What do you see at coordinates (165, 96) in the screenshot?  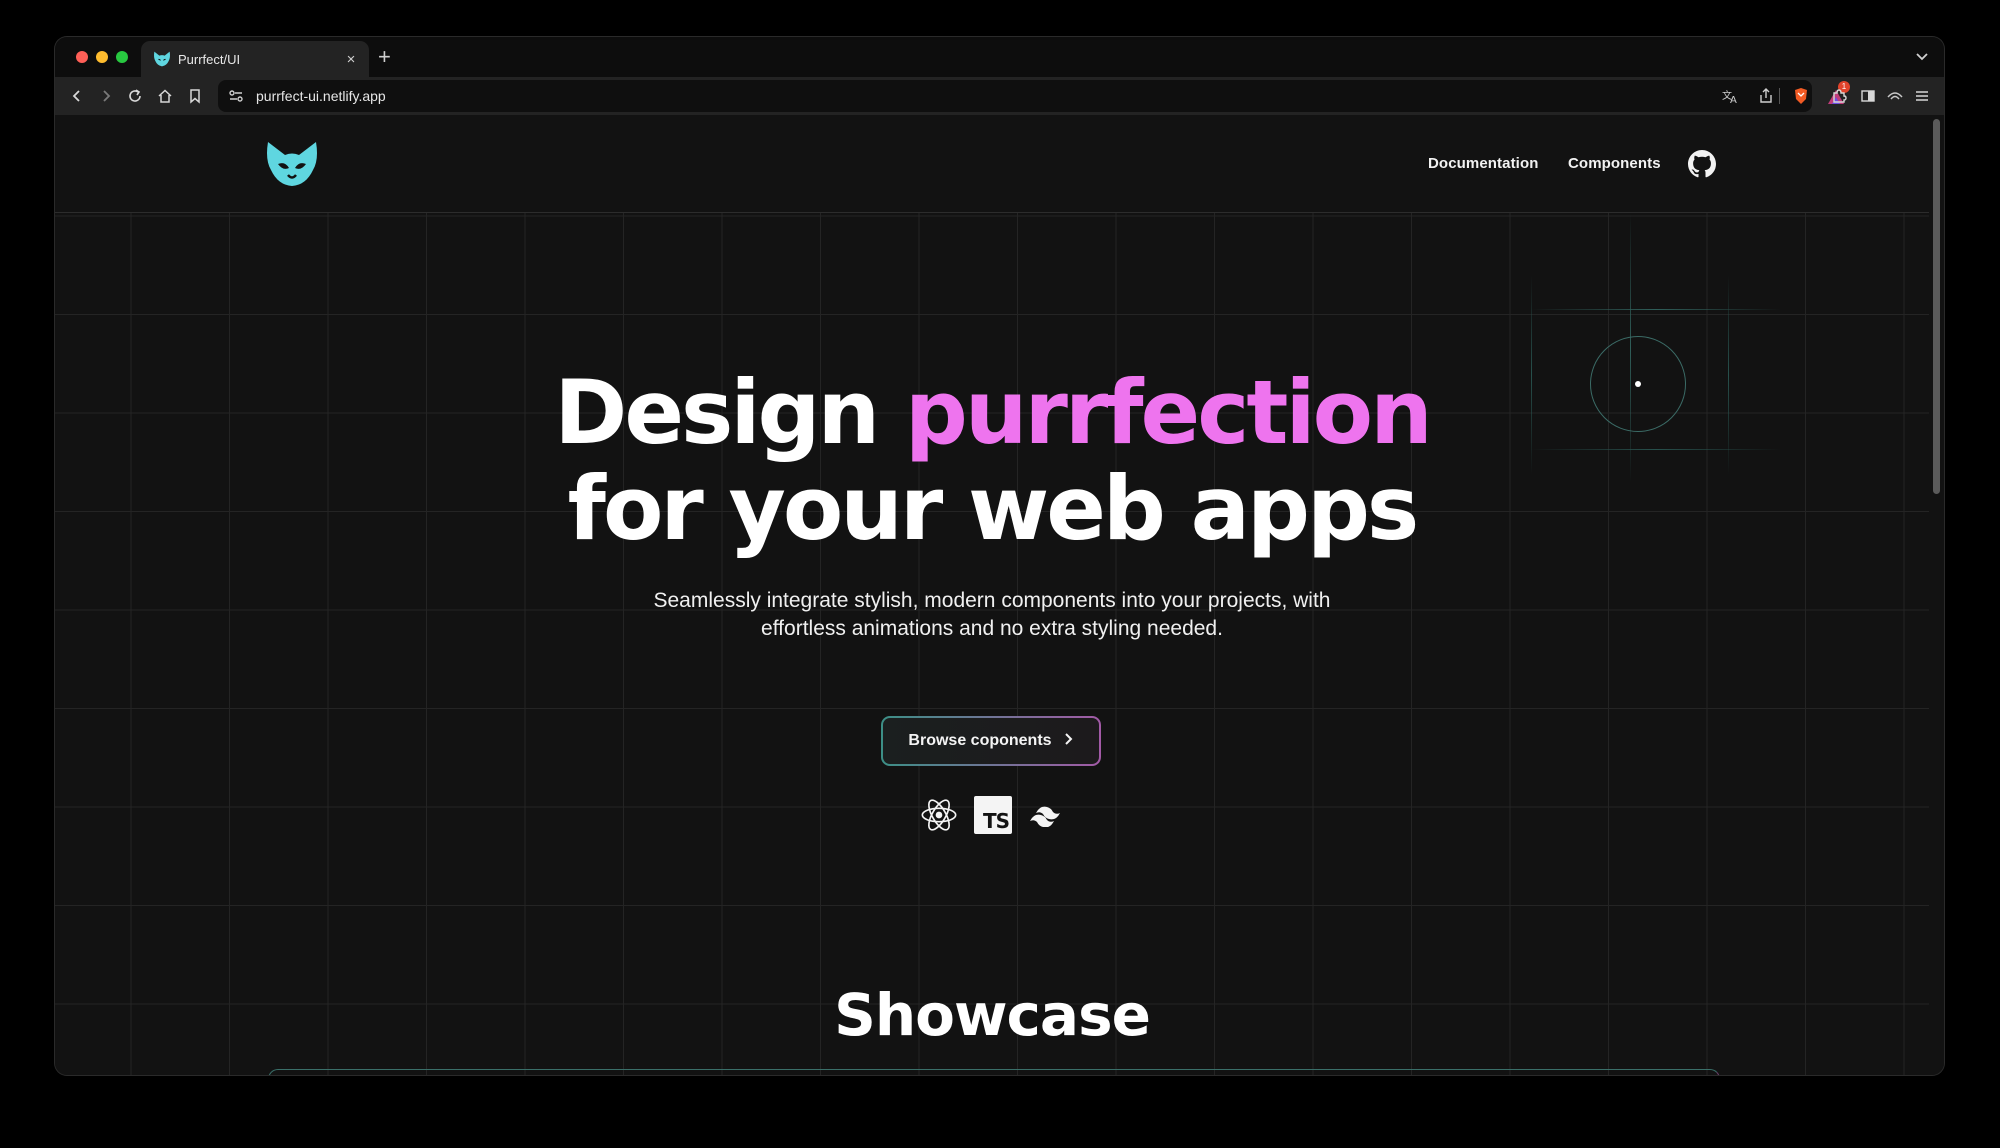 I see `home-icon` at bounding box center [165, 96].